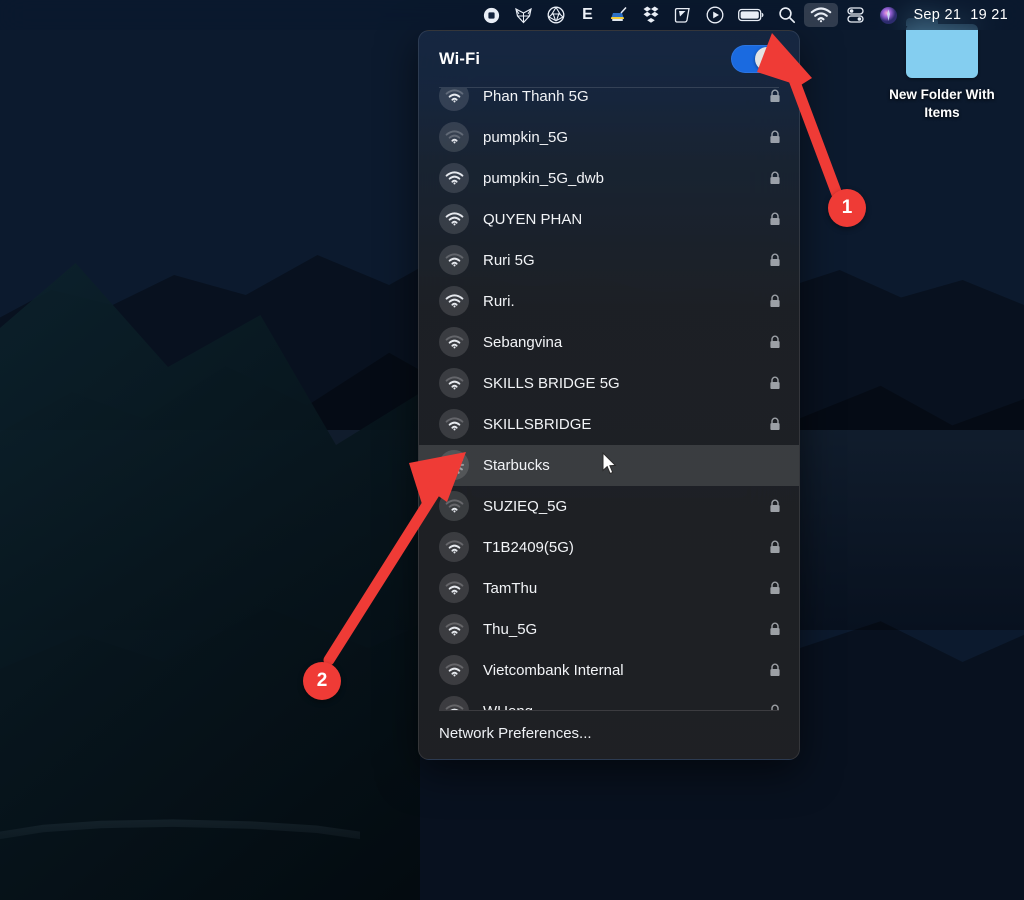 This screenshot has height=900, width=1024. Describe the element at coordinates (609, 700) in the screenshot. I see `network-row-whong: WHong` at that location.